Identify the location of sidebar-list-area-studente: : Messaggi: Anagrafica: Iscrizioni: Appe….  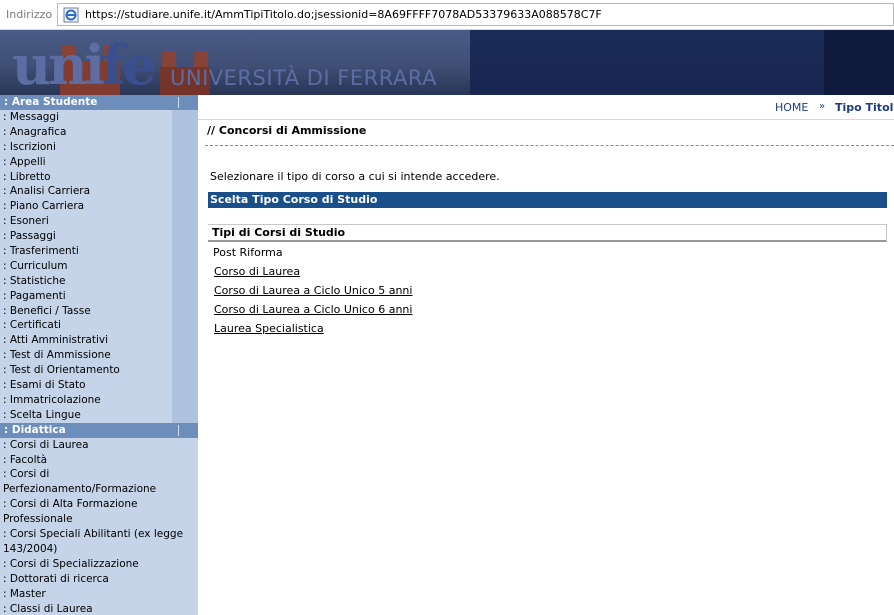
(92, 266).